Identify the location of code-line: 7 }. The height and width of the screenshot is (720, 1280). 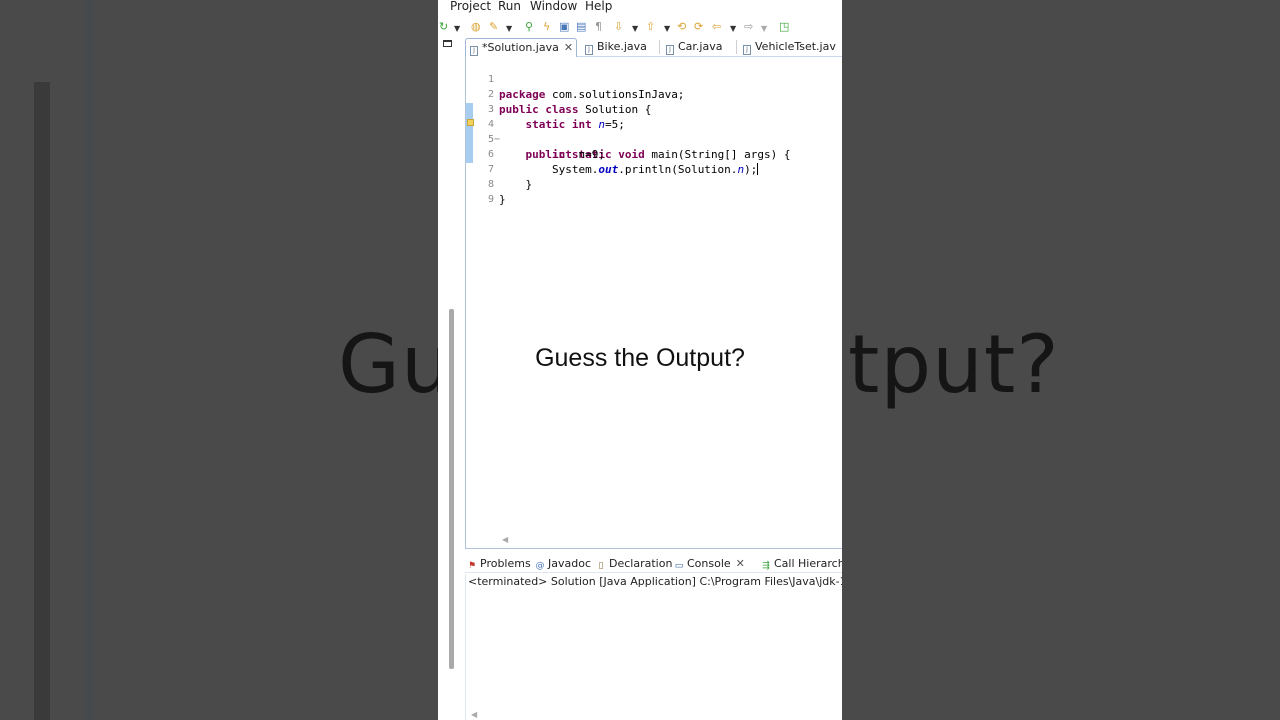
(654, 169).